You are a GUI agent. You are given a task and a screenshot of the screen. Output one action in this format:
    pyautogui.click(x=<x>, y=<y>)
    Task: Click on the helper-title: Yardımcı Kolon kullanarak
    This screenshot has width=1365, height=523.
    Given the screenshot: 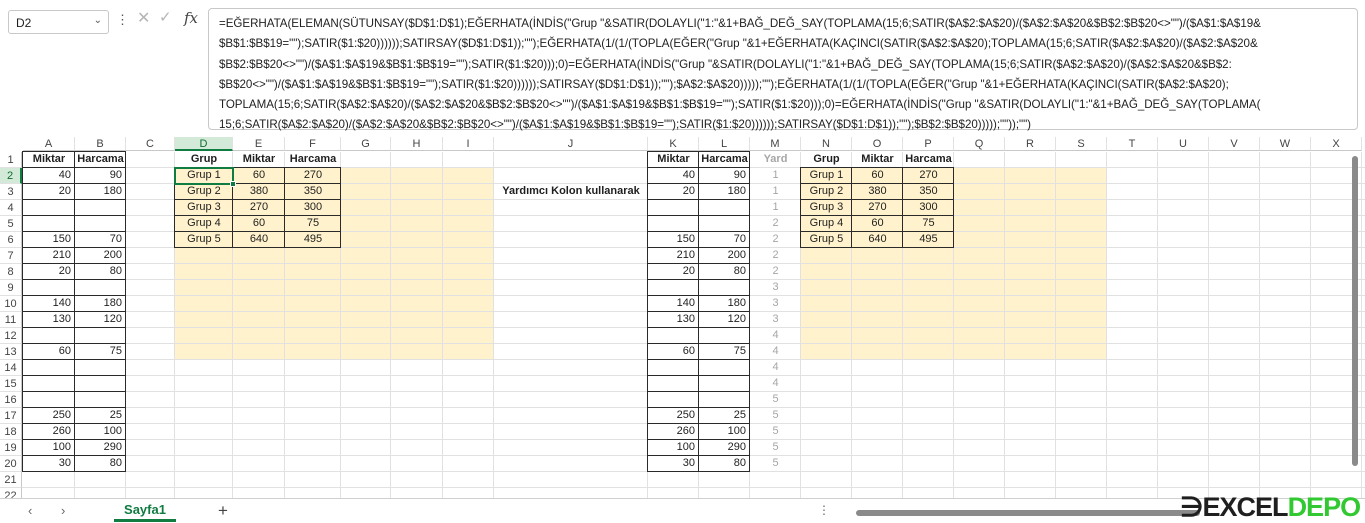 What is the action you would take?
    pyautogui.click(x=571, y=192)
    